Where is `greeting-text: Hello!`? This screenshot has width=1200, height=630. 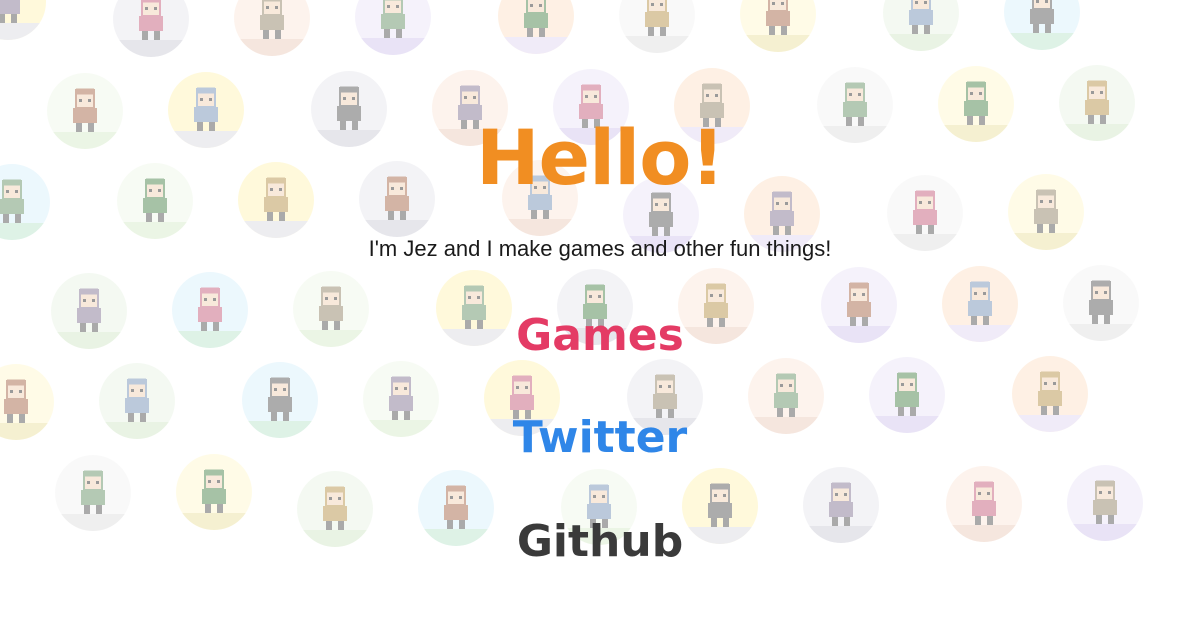
greeting-text: Hello! is located at coordinates (600, 157).